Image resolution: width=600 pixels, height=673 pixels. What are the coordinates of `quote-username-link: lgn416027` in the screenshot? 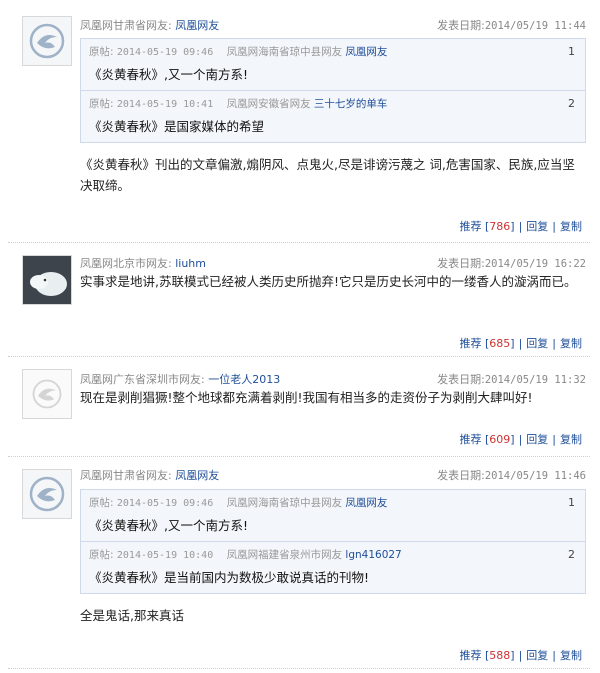 It's located at (373, 555).